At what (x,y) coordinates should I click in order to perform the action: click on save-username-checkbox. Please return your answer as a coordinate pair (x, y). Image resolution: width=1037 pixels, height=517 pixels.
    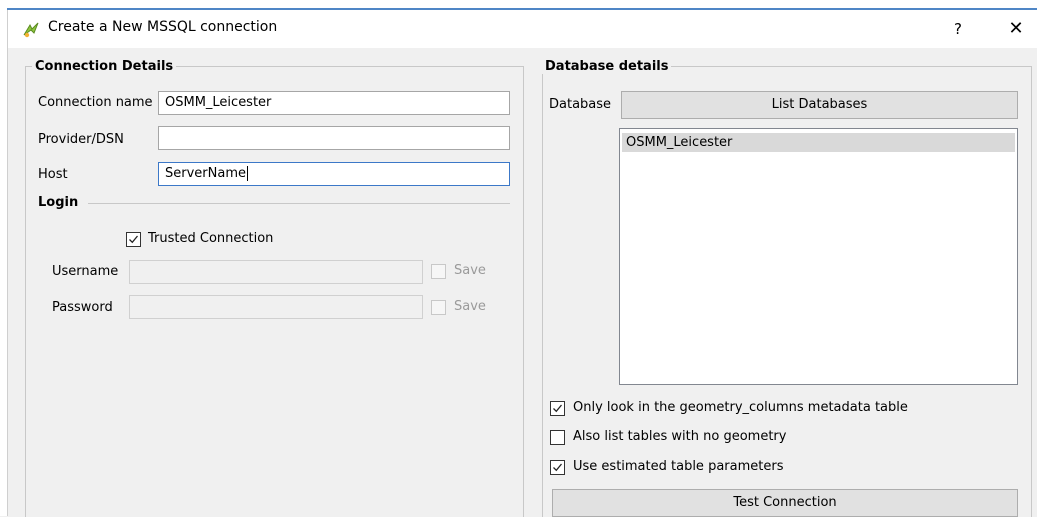
    Looking at the image, I should click on (438, 271).